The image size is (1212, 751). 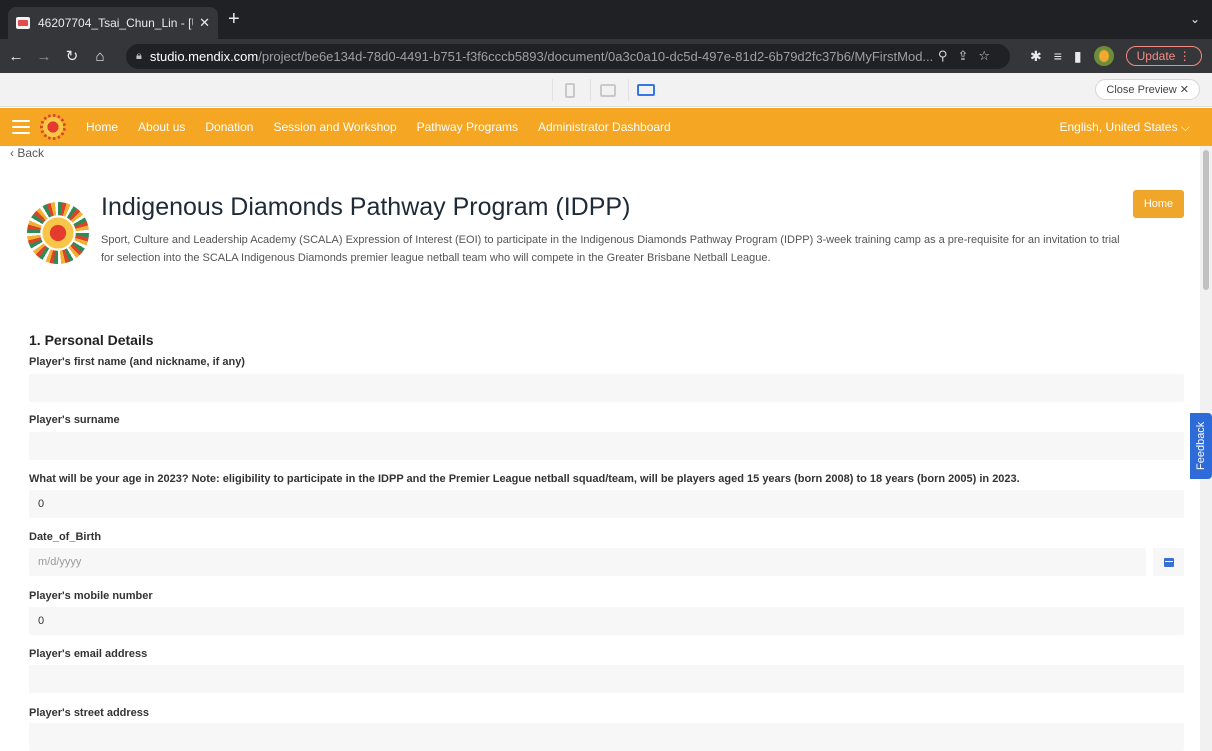 What do you see at coordinates (606, 679) in the screenshot?
I see `email-address-input` at bounding box center [606, 679].